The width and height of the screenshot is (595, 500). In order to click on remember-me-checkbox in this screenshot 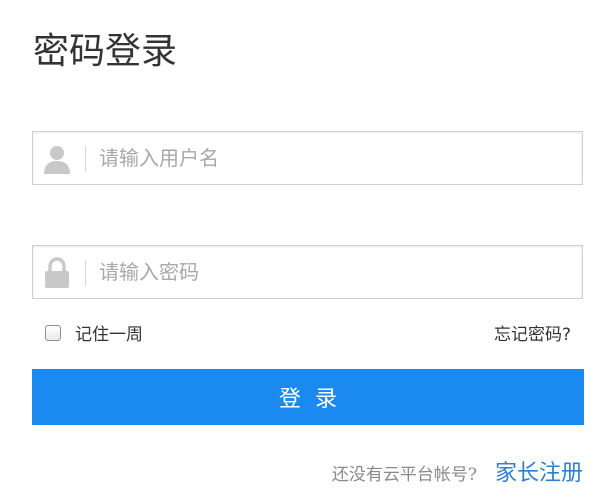, I will do `click(53, 332)`.